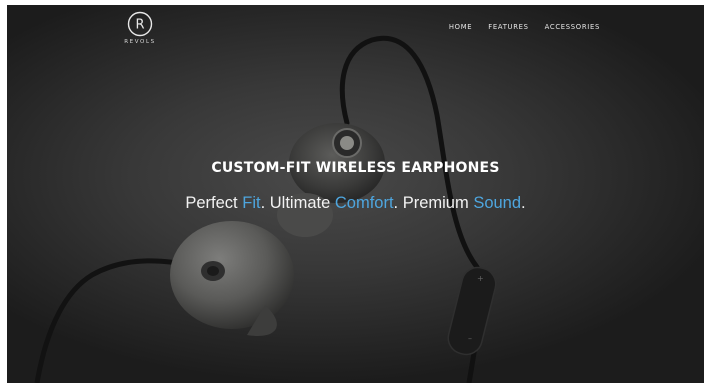  Describe the element at coordinates (355, 168) in the screenshot. I see `hero-headline: CUSTOM-FIT WIRELESS EARPHONES` at that location.